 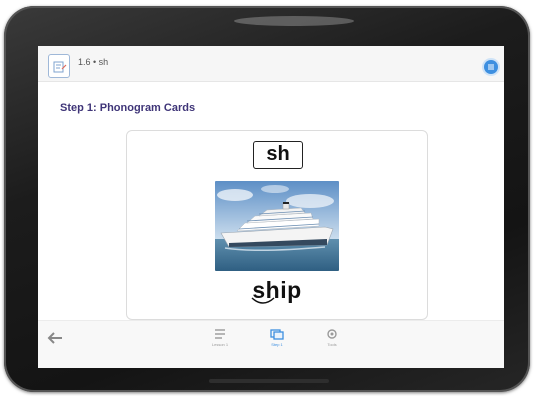 What do you see at coordinates (271, 64) in the screenshot?
I see `top-bar: 1.6 • sh` at bounding box center [271, 64].